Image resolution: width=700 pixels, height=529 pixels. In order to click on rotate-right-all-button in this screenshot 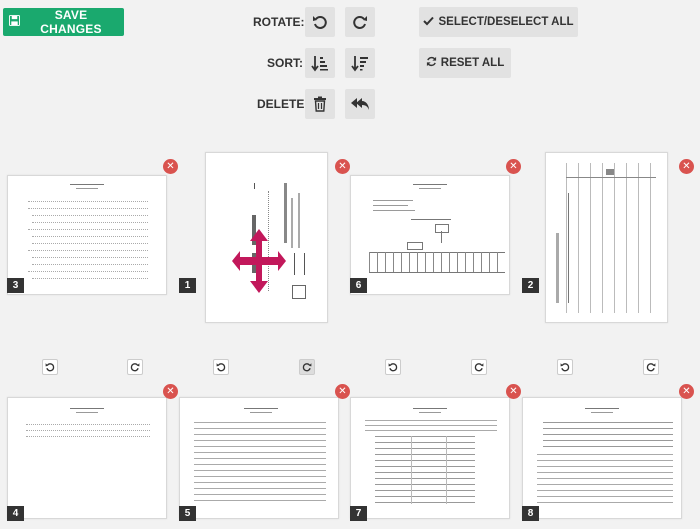, I will do `click(360, 22)`.